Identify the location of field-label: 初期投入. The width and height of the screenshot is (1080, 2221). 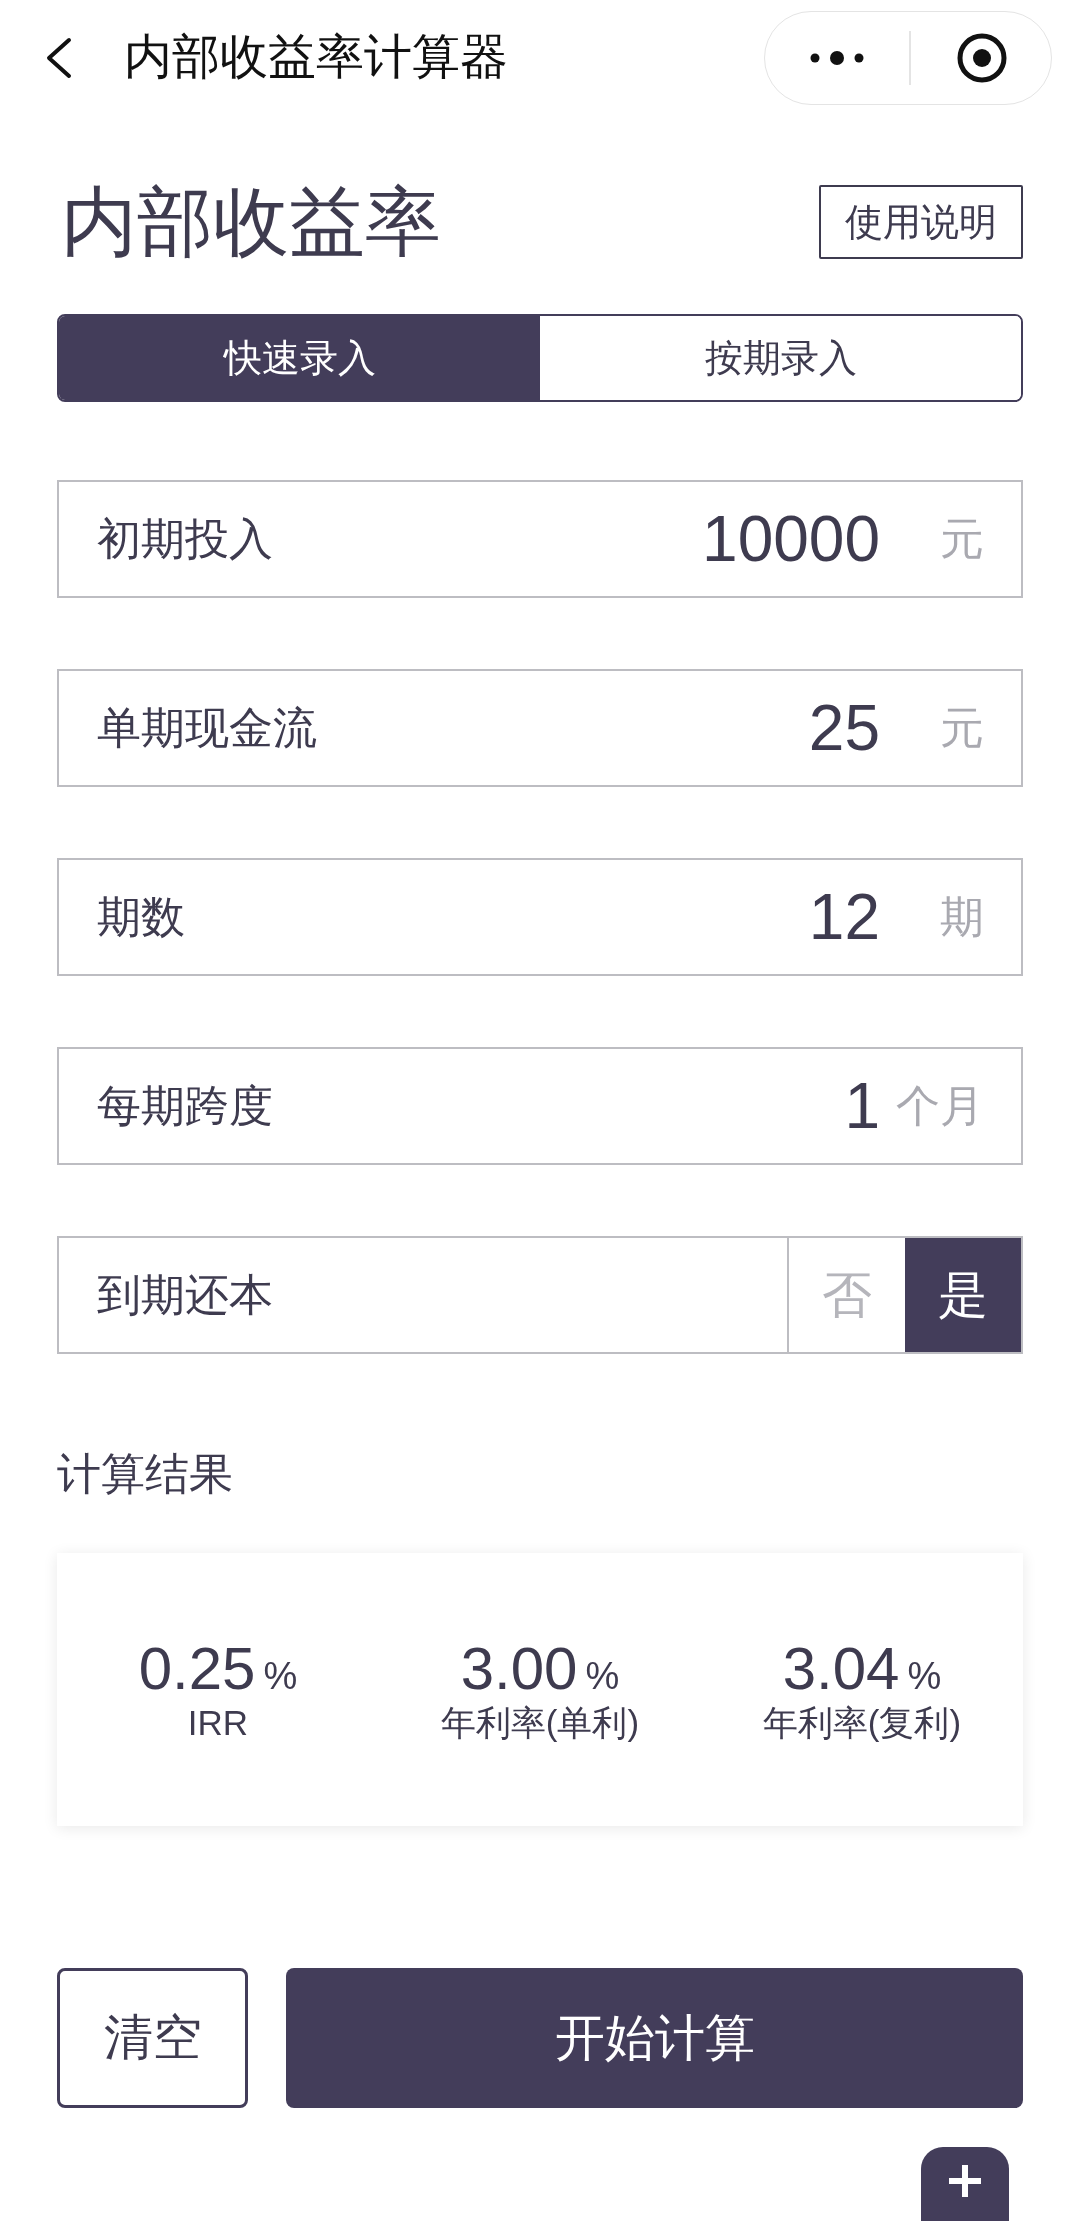
(185, 538).